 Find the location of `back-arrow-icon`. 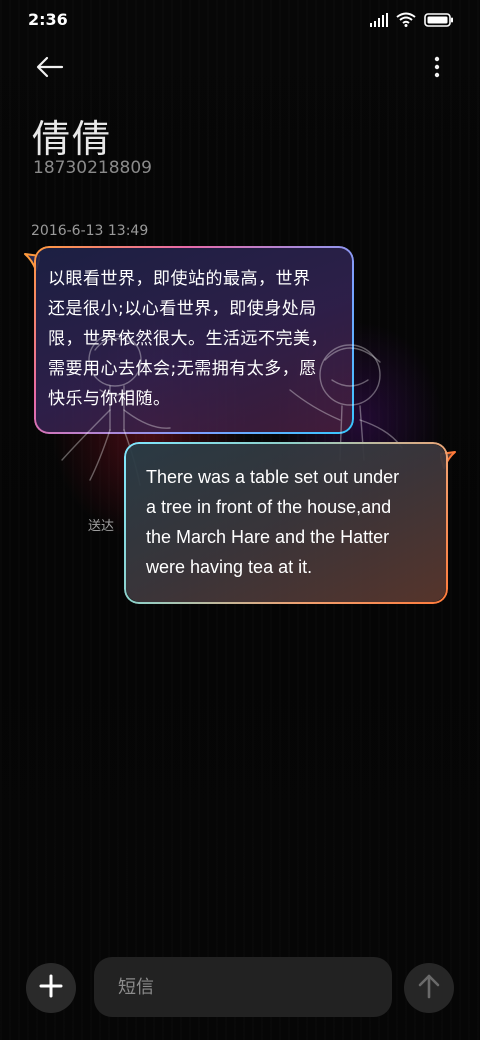

back-arrow-icon is located at coordinates (50, 69).